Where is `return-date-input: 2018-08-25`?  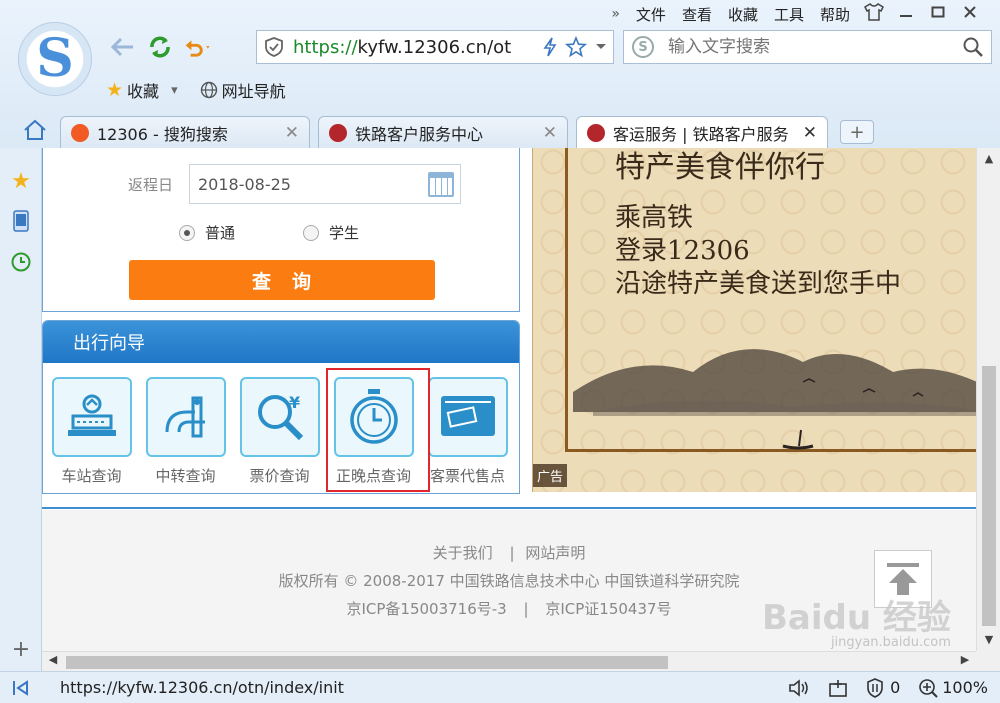 return-date-input: 2018-08-25 is located at coordinates (325, 184).